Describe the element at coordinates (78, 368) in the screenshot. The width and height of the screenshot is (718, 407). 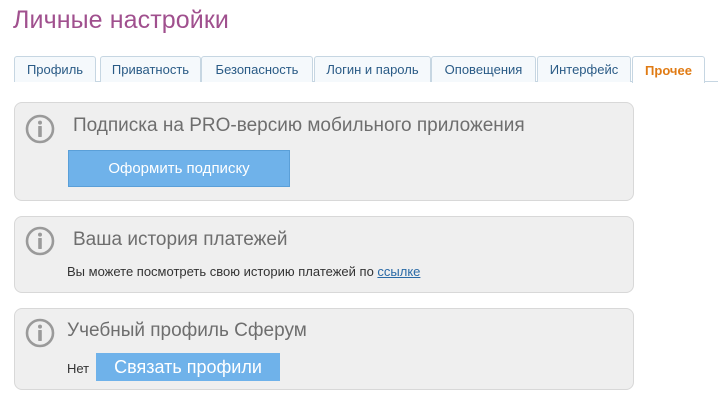
I see `sferum-status-text: Нет` at that location.